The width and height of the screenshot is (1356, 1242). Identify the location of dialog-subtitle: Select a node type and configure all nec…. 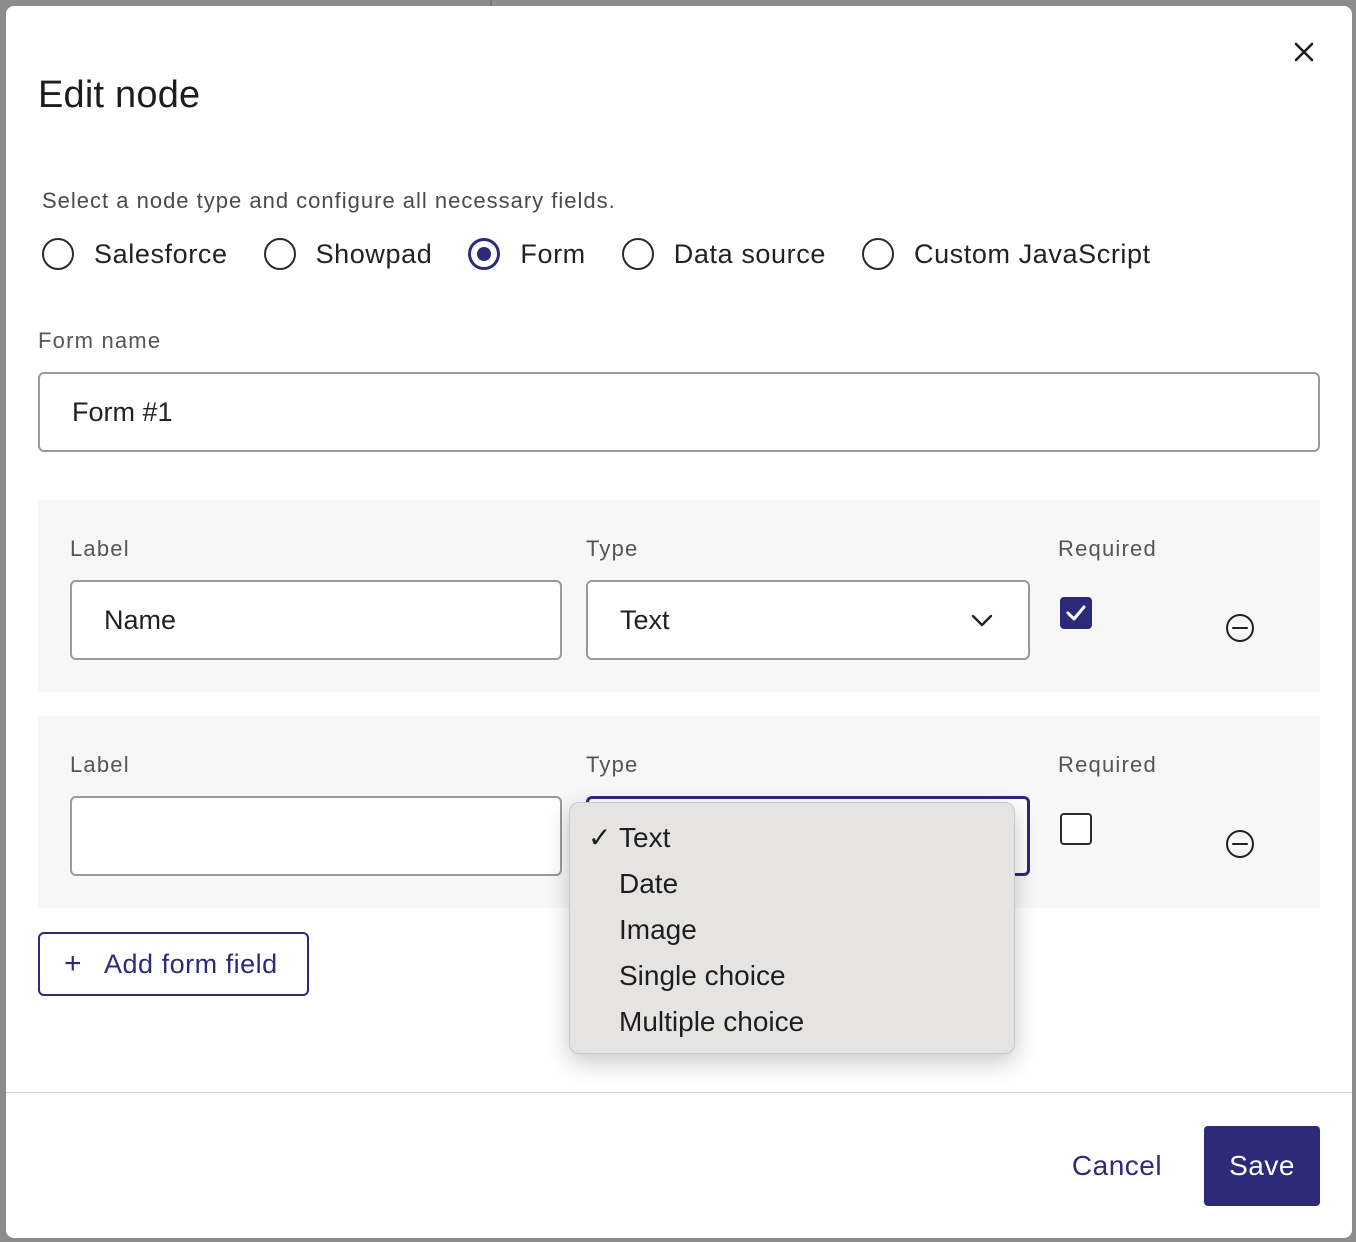
(329, 200).